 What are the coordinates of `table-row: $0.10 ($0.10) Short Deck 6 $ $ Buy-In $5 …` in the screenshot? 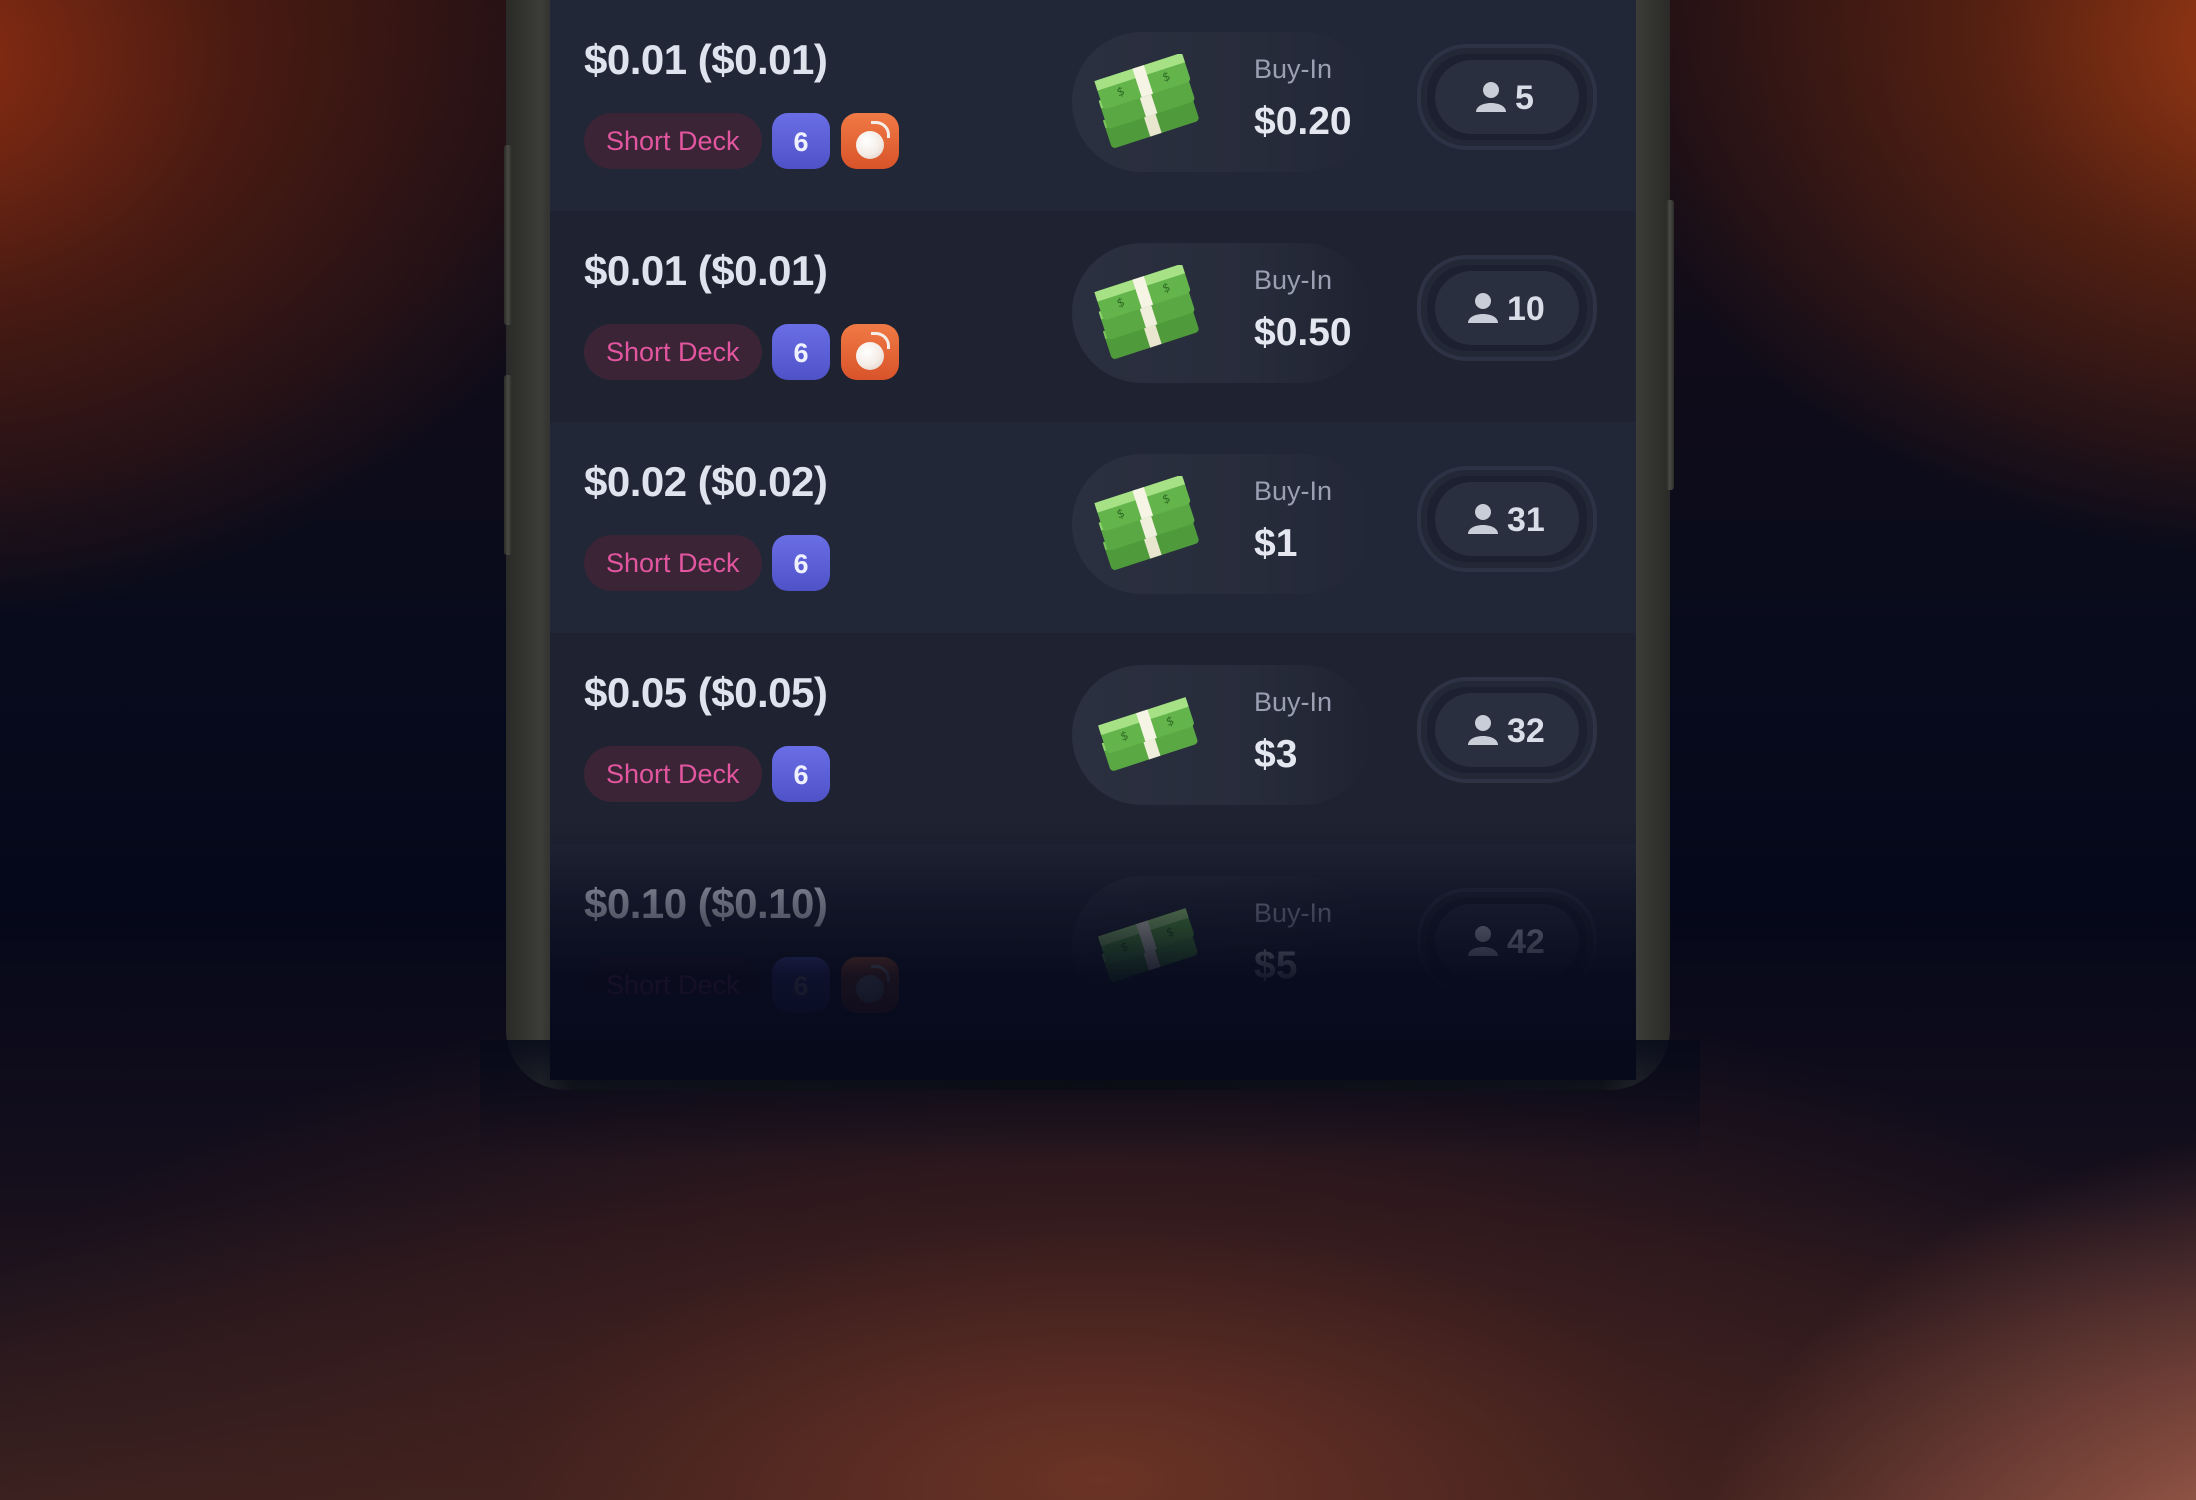 It's located at (1093, 950).